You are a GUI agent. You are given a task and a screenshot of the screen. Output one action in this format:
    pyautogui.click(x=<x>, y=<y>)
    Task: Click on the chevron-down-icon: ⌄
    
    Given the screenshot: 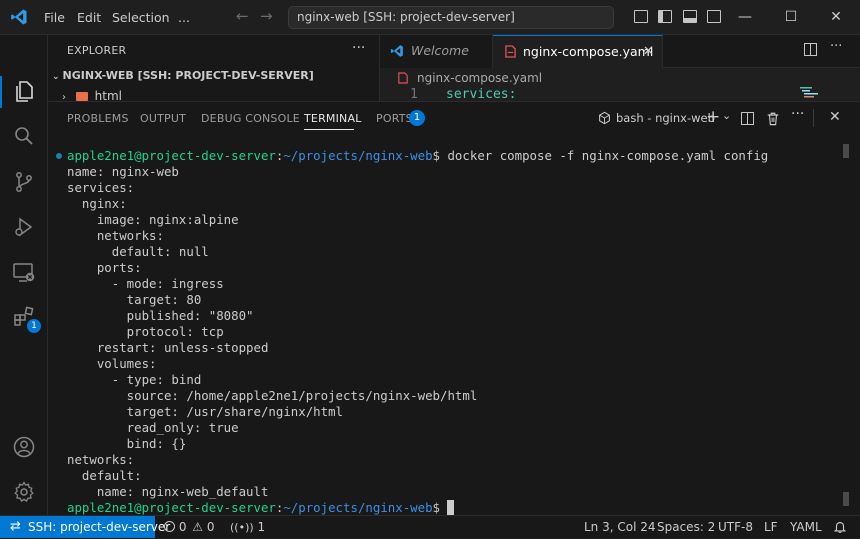 What is the action you would take?
    pyautogui.click(x=726, y=115)
    